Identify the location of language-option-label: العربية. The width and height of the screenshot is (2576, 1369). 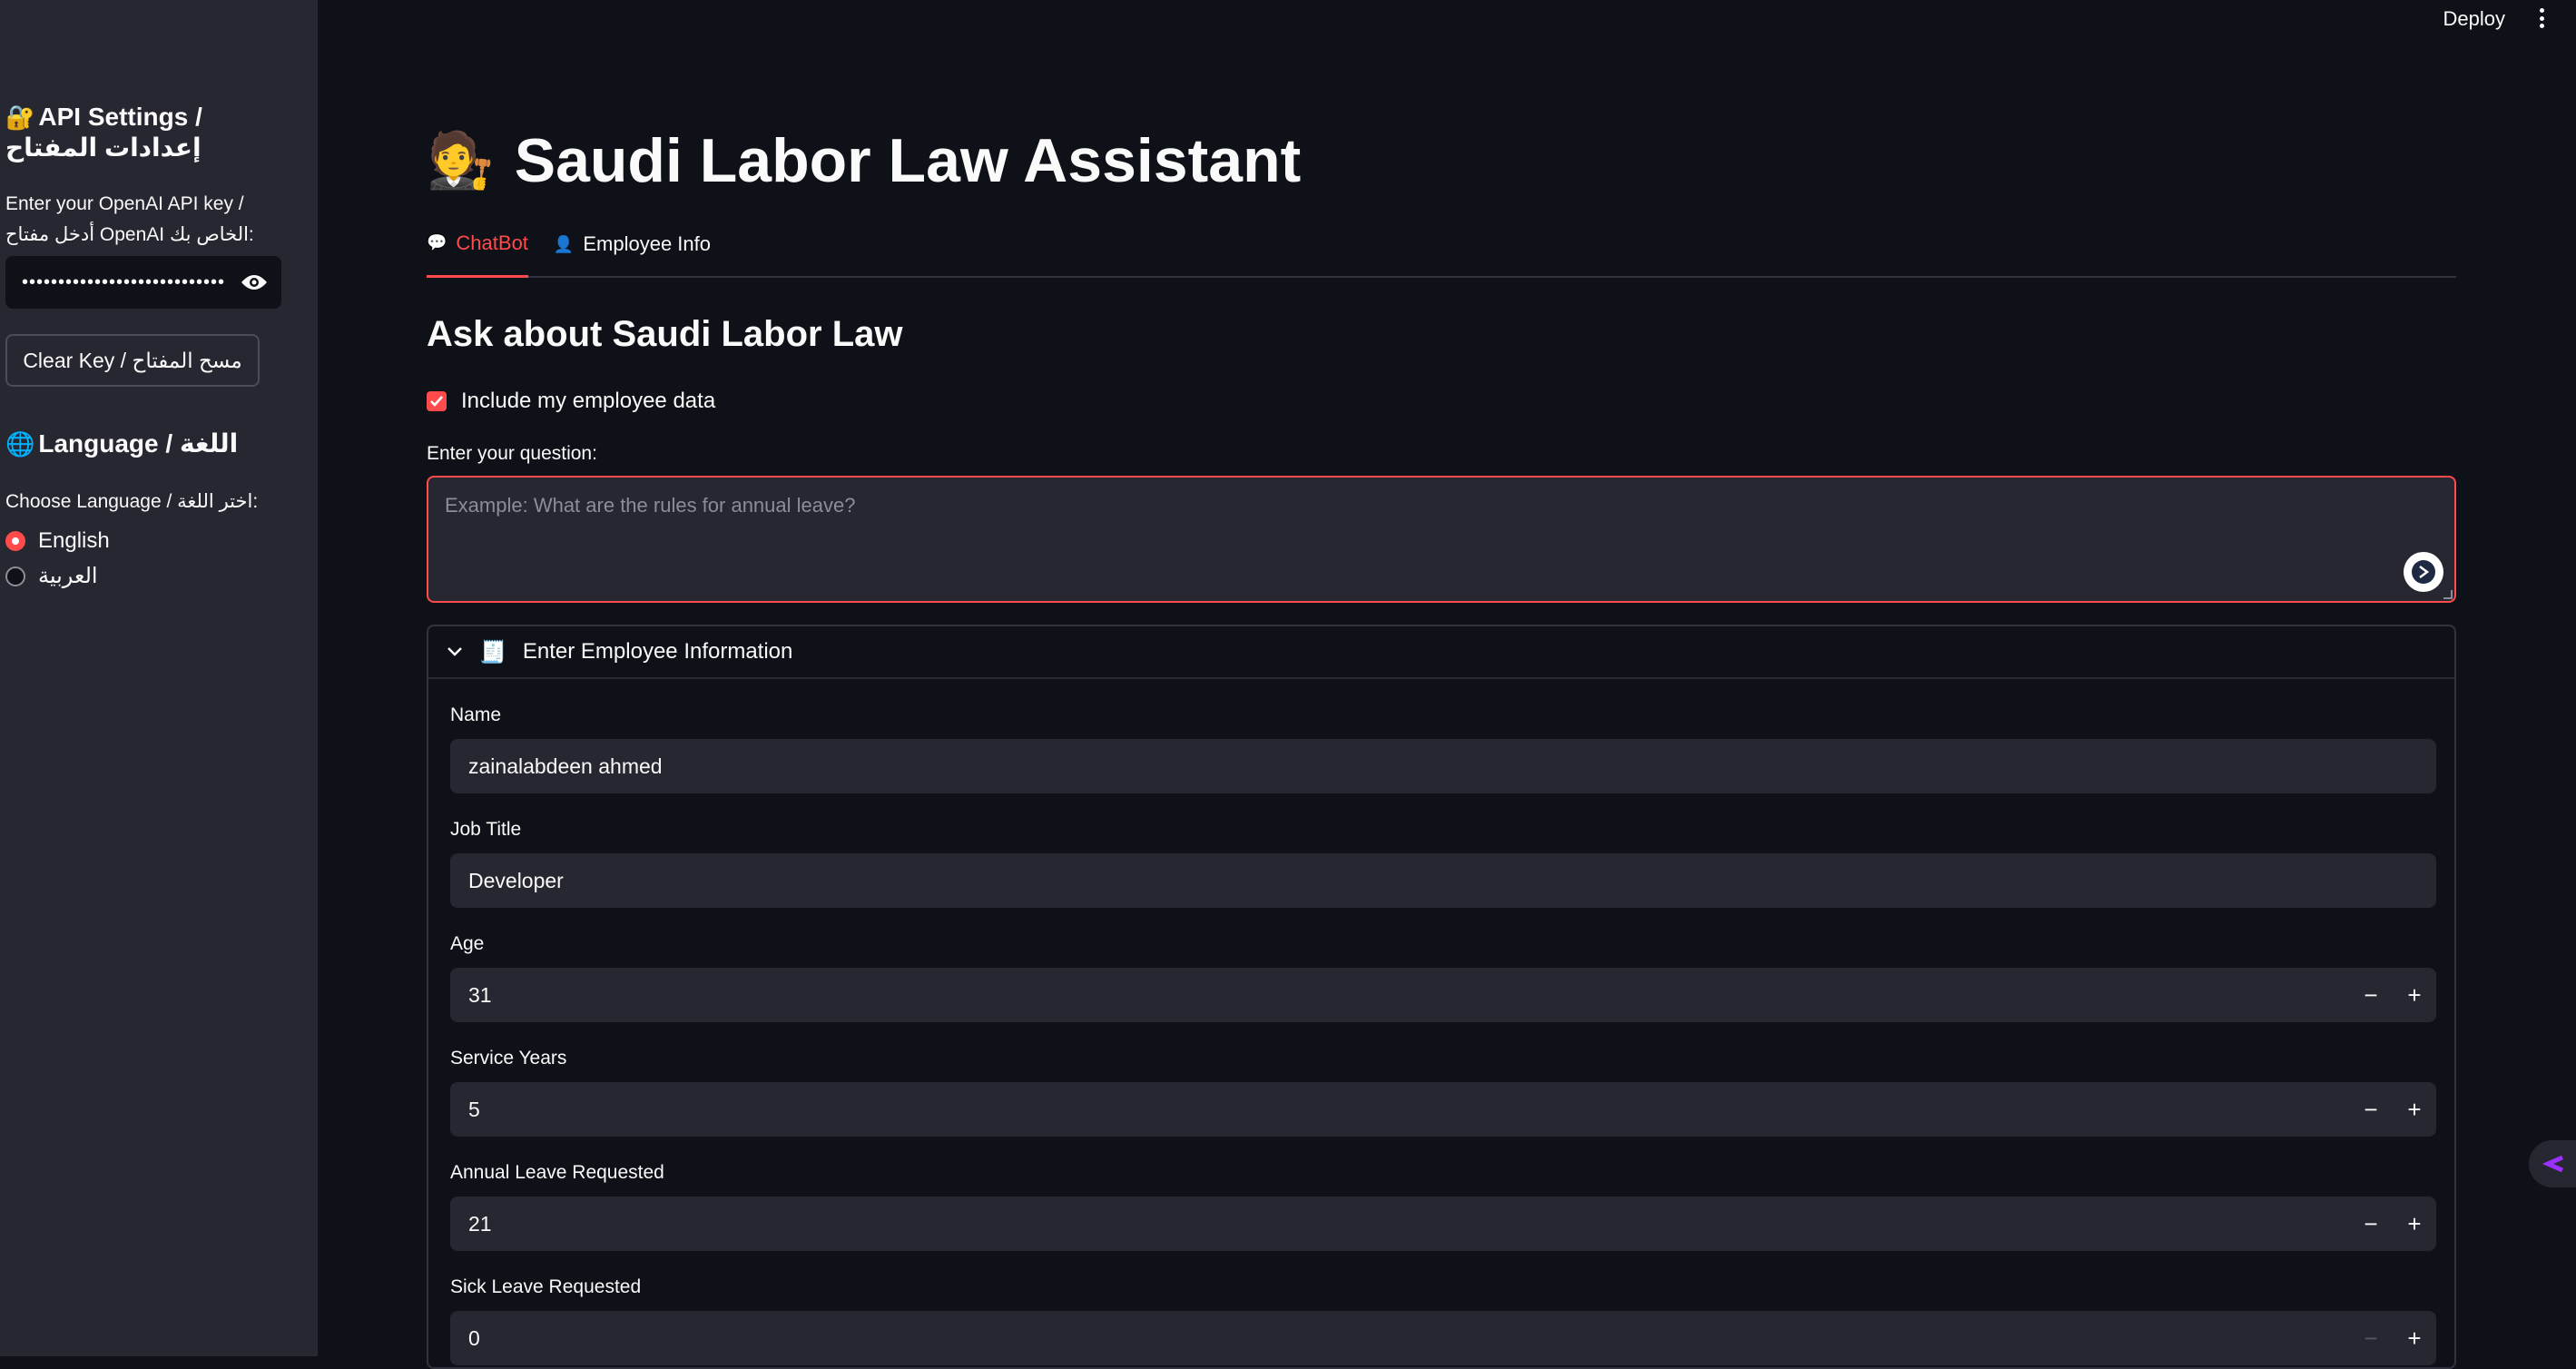
(68, 576).